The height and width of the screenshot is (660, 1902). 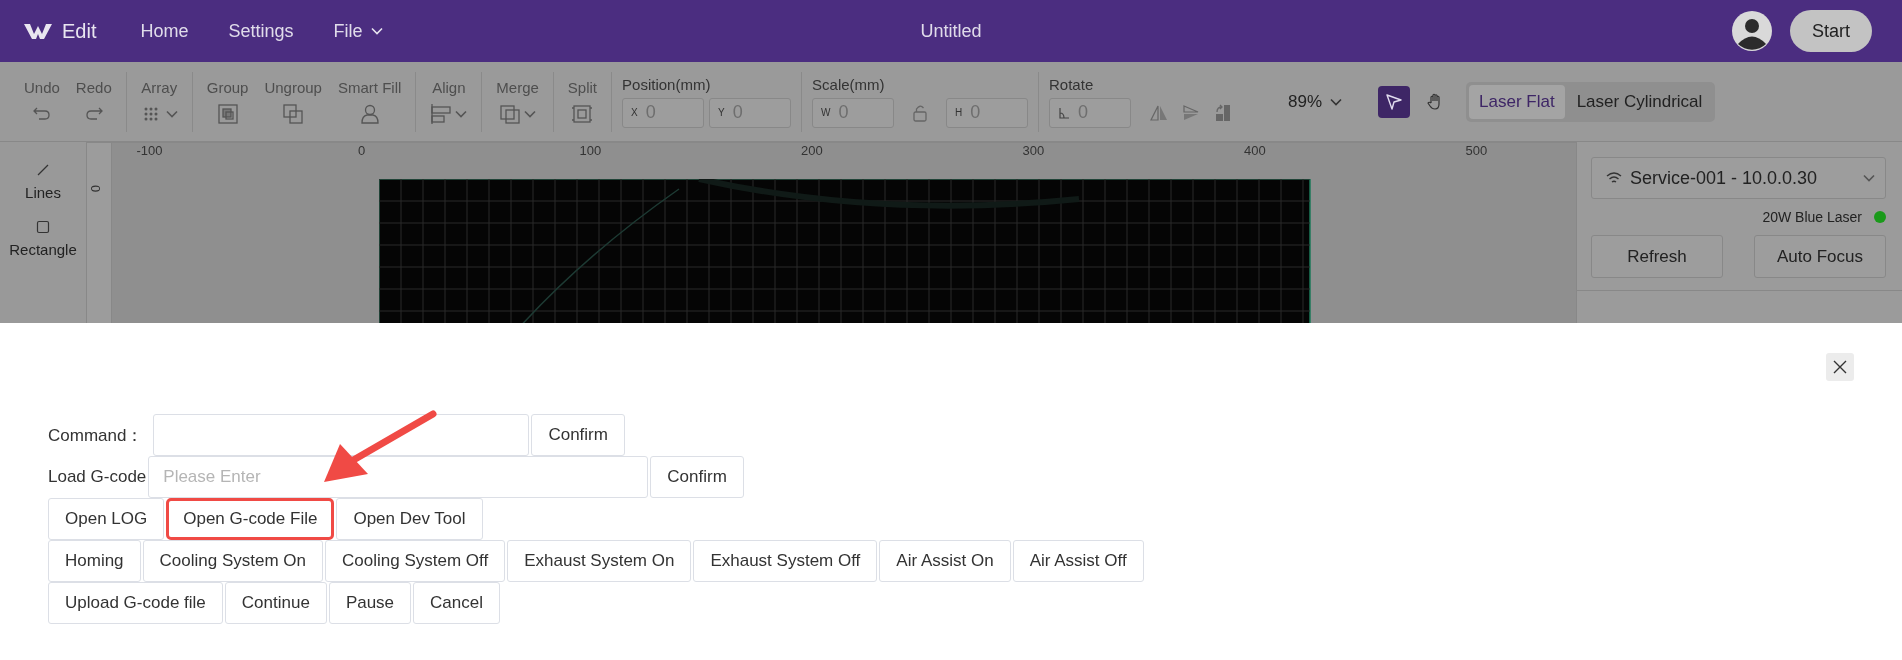 I want to click on device-dropdown: Service-001 - 10.0.0.30, so click(x=1738, y=178).